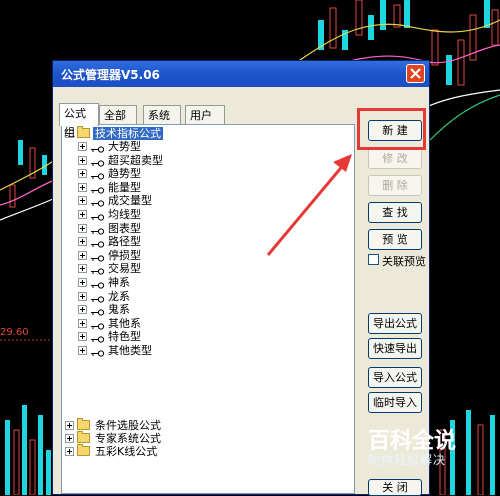 The image size is (500, 496). Describe the element at coordinates (205, 115) in the screenshot. I see `tab-user: 用户` at that location.